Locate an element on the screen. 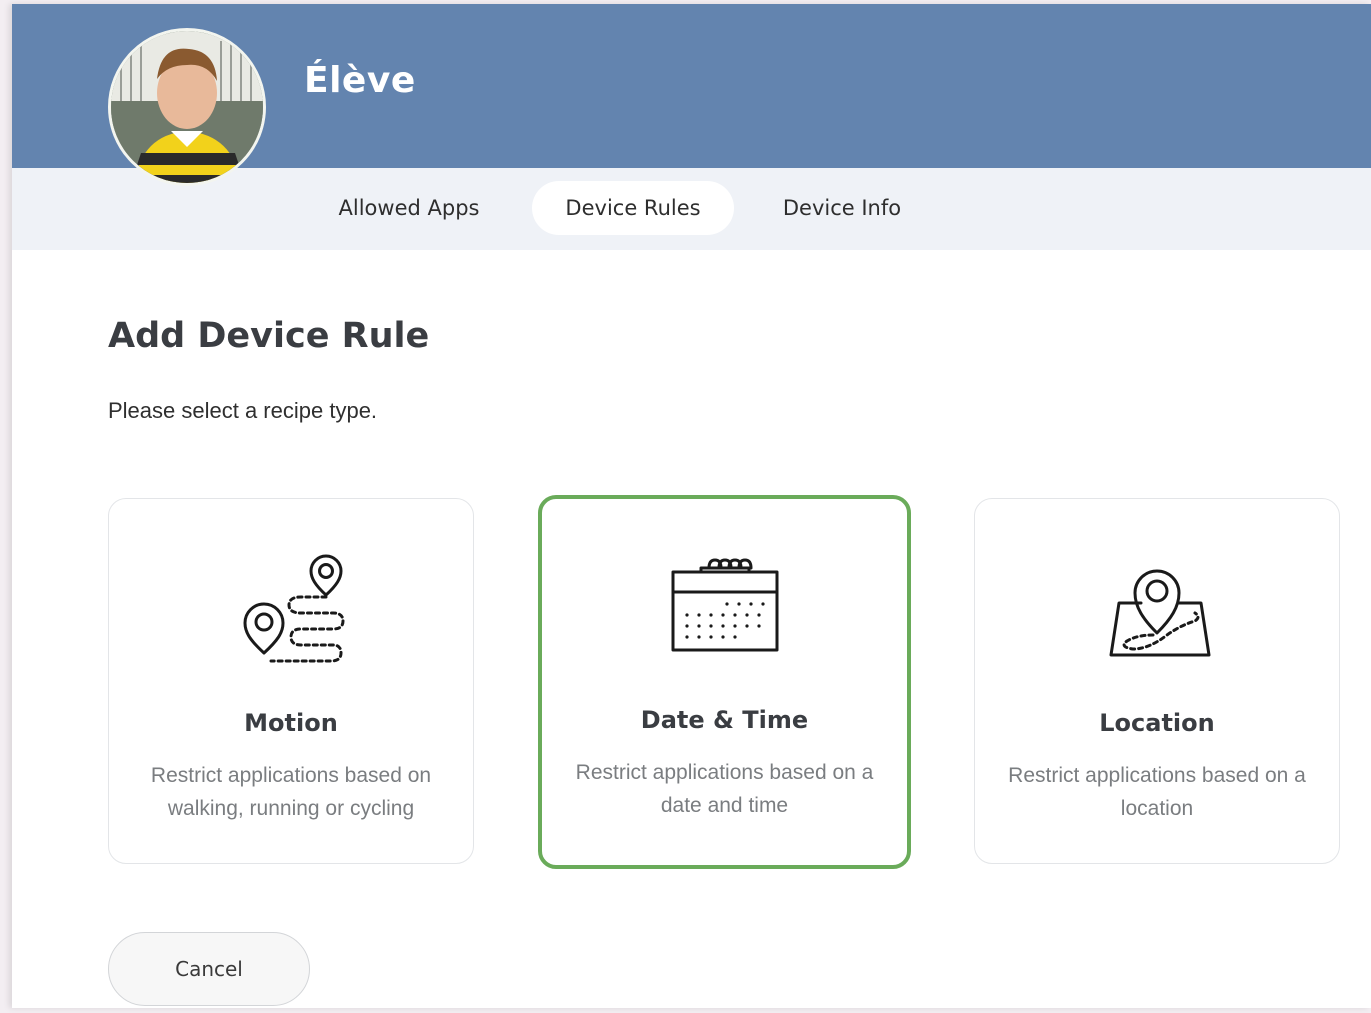  map-pin-icon is located at coordinates (1157, 611).